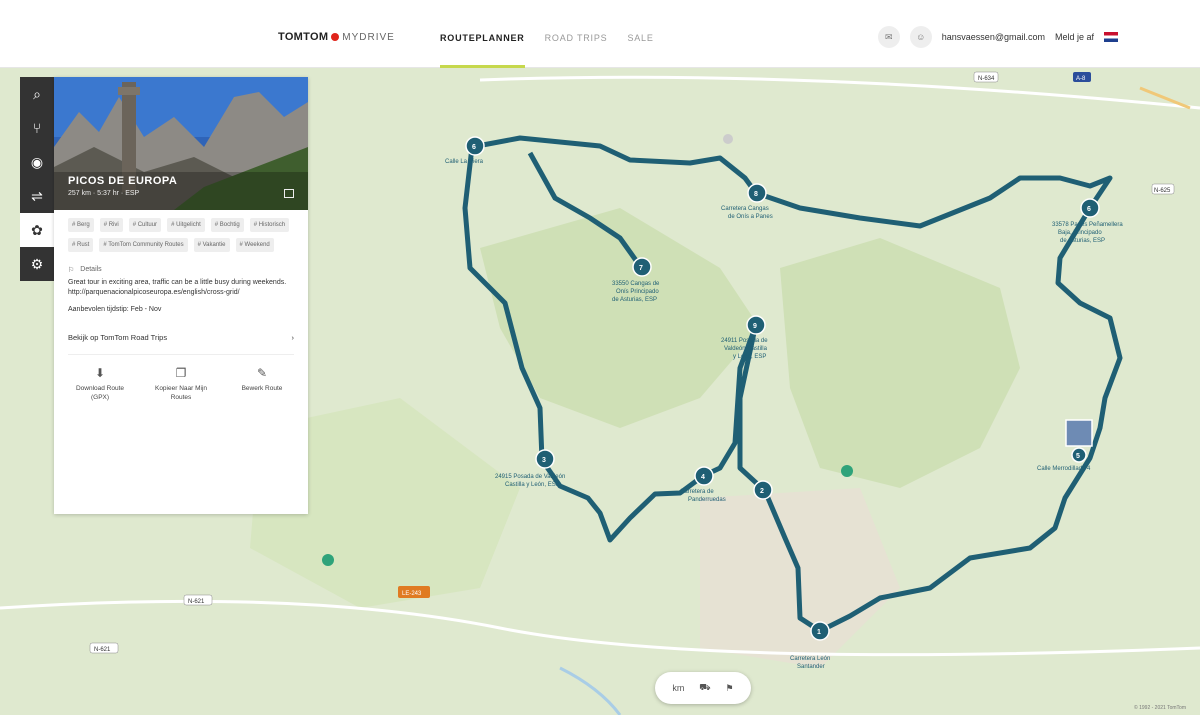  What do you see at coordinates (181, 344) in the screenshot?
I see `roadtrips-link: Bekijk op TomTom Road Trips ›` at bounding box center [181, 344].